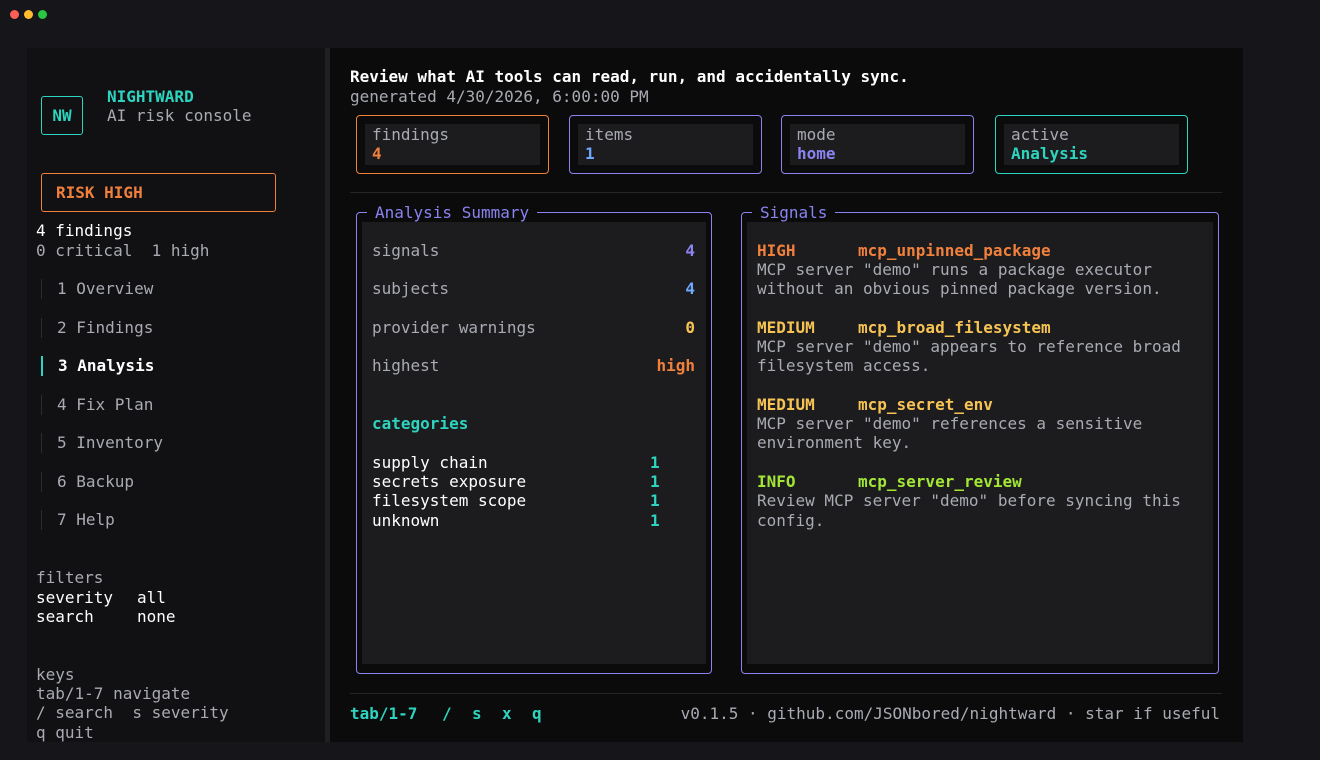 The width and height of the screenshot is (1320, 760). Describe the element at coordinates (776, 481) in the screenshot. I see `signal-severity: INFO` at that location.